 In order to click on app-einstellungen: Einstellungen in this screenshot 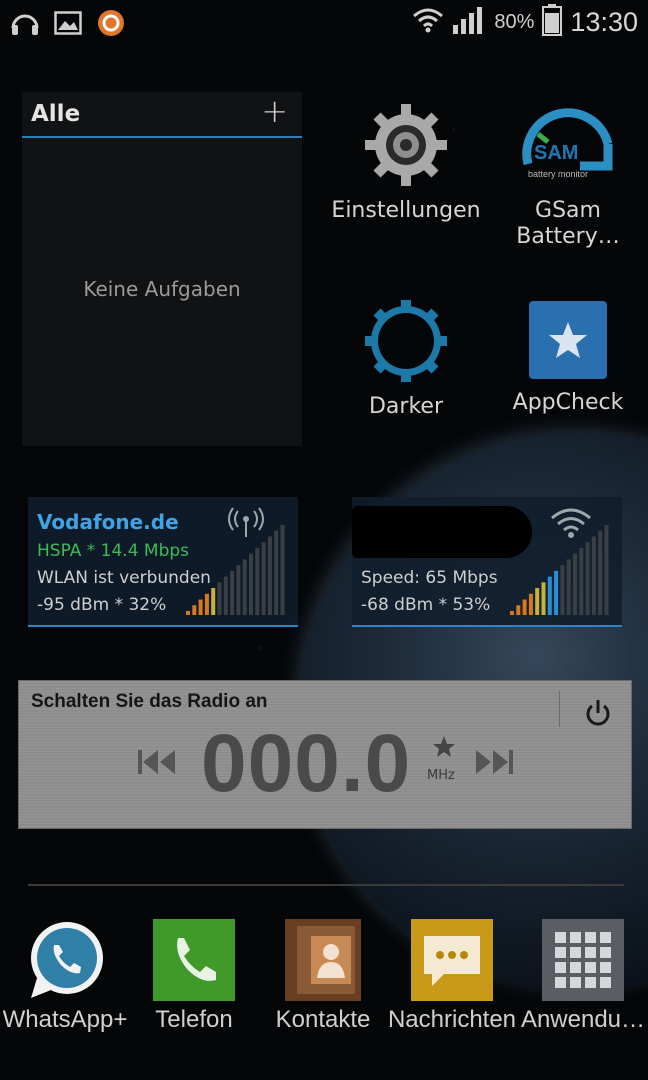, I will do `click(406, 163)`.